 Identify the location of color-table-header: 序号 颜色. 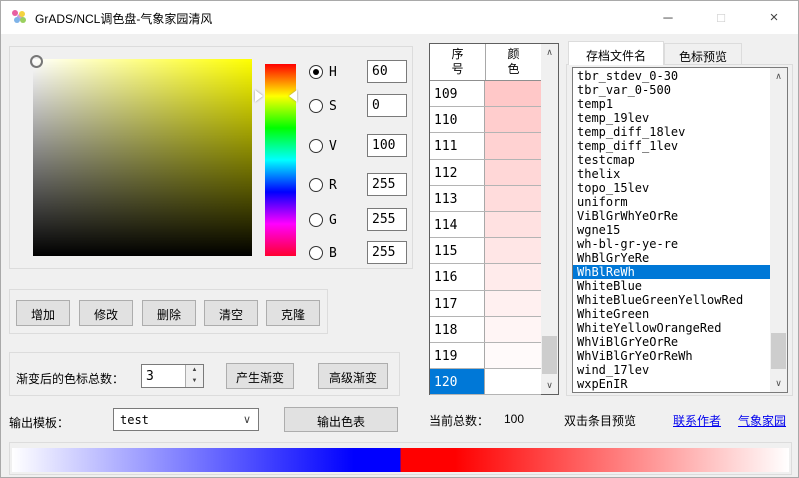
(485, 62).